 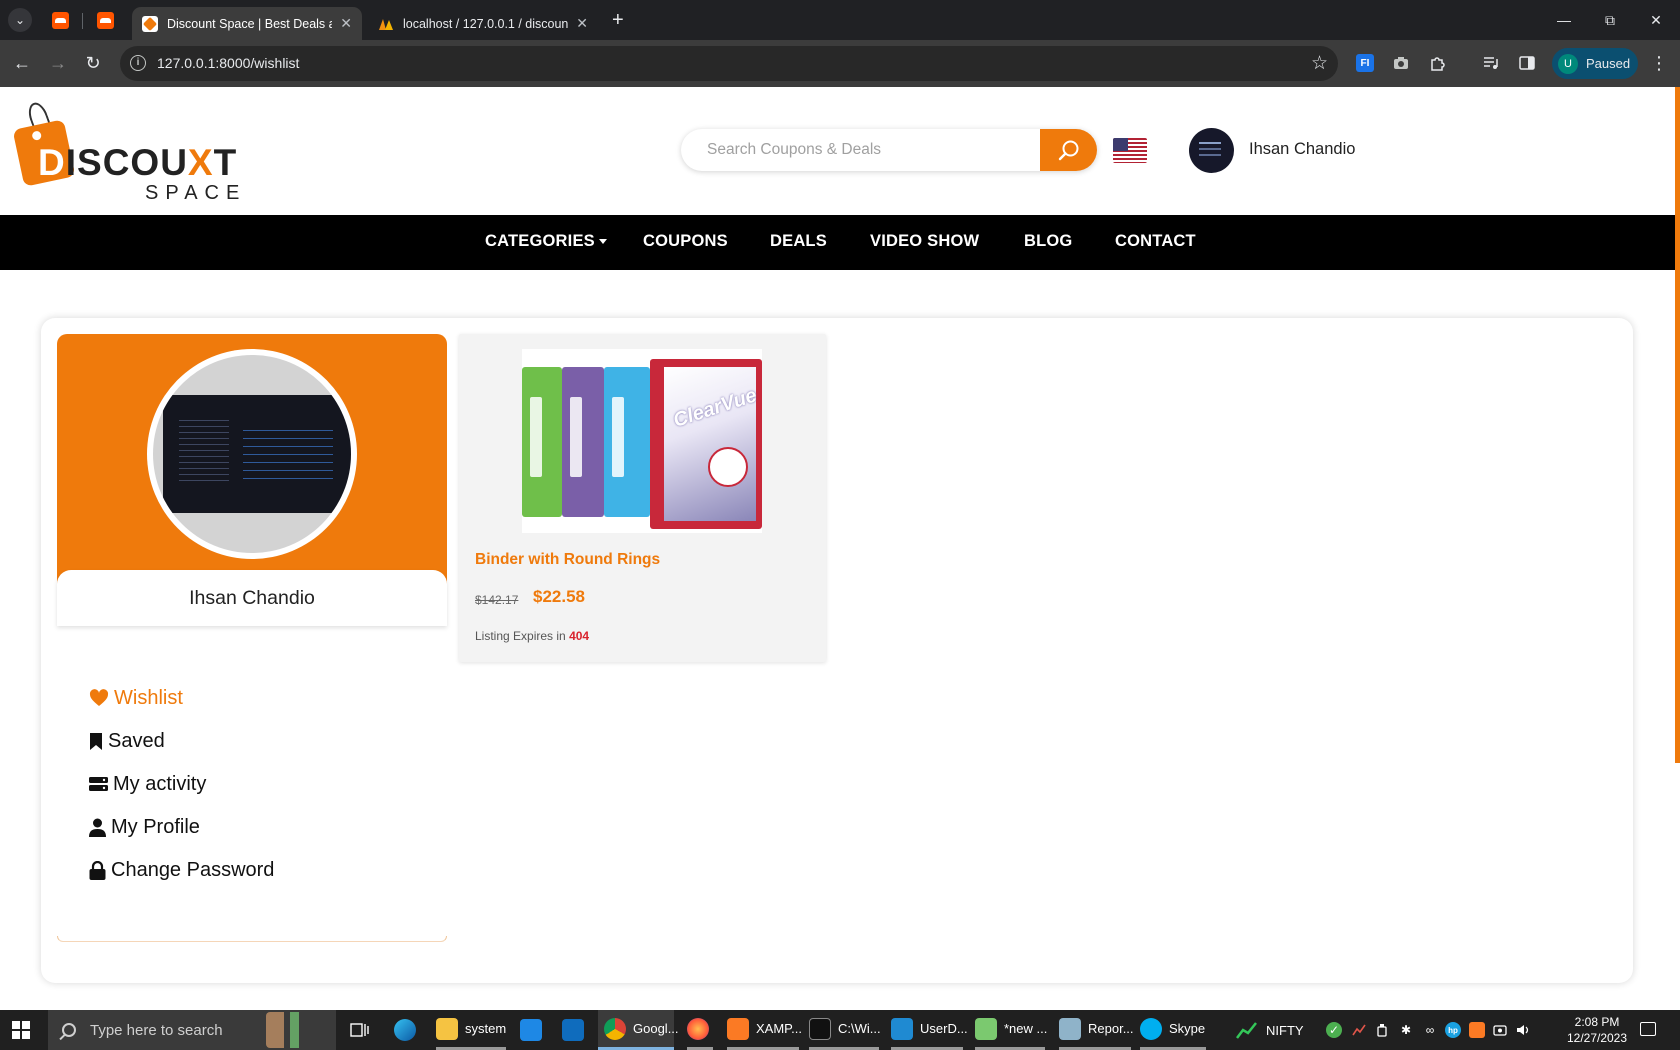 I want to click on camera-icon, so click(x=1500, y=1030).